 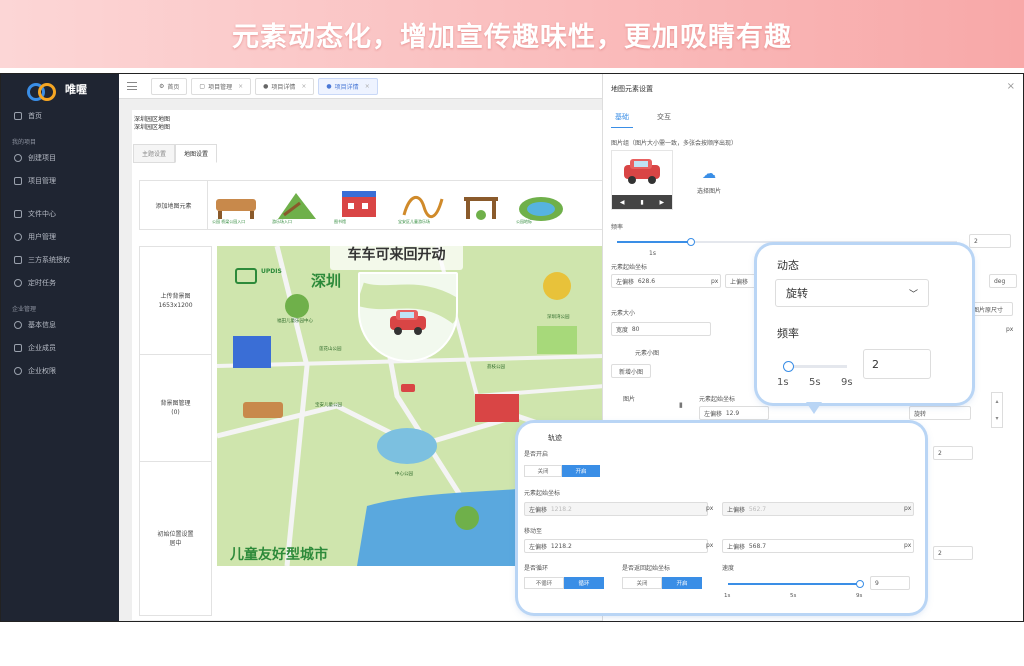 What do you see at coordinates (348, 86) in the screenshot?
I see `tab-project-detail-active: ● 项目详情 ×` at bounding box center [348, 86].